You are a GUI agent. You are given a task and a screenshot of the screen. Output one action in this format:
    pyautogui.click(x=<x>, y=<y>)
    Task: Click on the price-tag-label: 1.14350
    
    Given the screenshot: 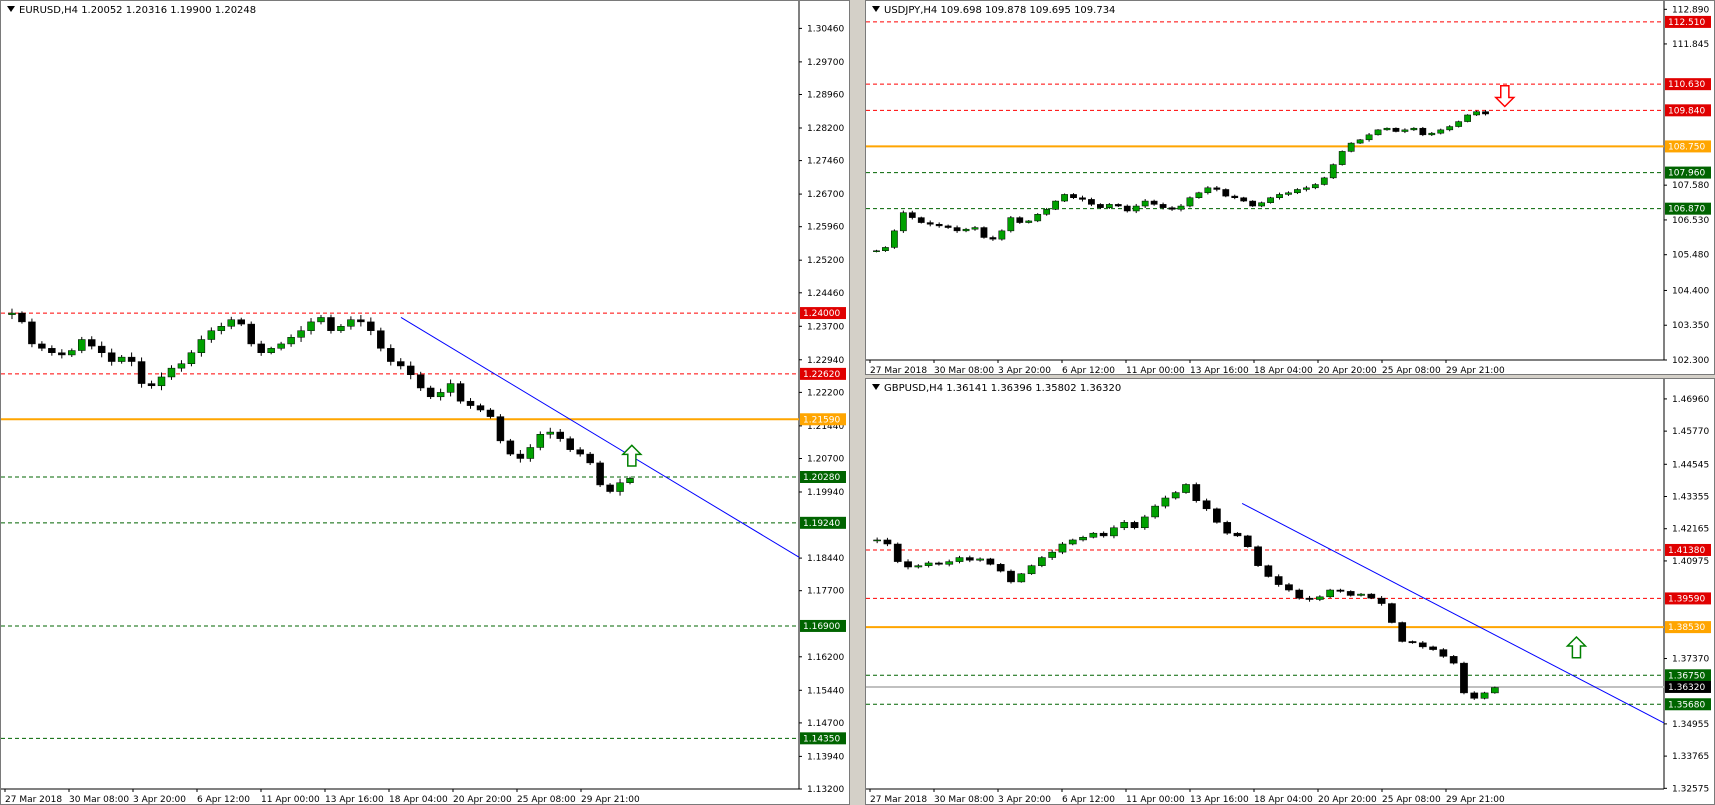 What is the action you would take?
    pyautogui.click(x=821, y=739)
    